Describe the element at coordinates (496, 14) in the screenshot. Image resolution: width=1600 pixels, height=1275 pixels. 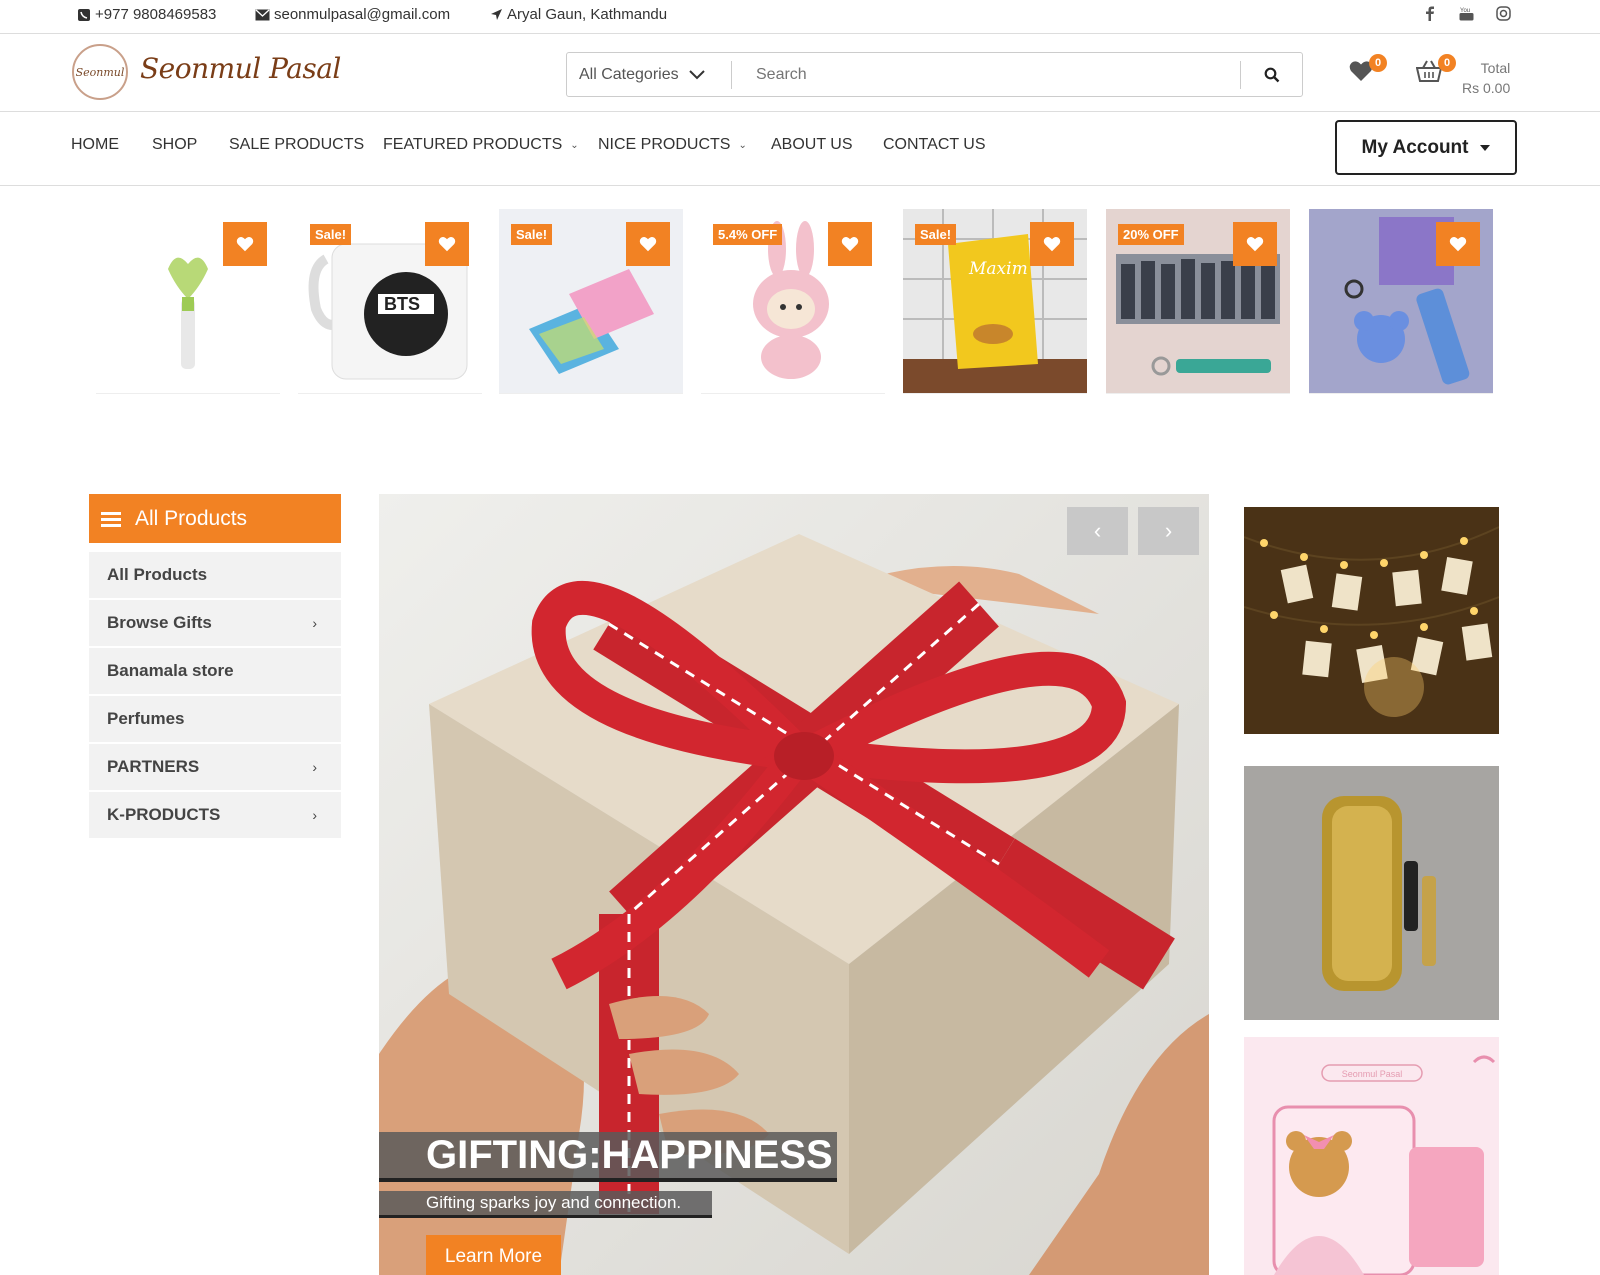
I see `location-arrow-icon` at that location.